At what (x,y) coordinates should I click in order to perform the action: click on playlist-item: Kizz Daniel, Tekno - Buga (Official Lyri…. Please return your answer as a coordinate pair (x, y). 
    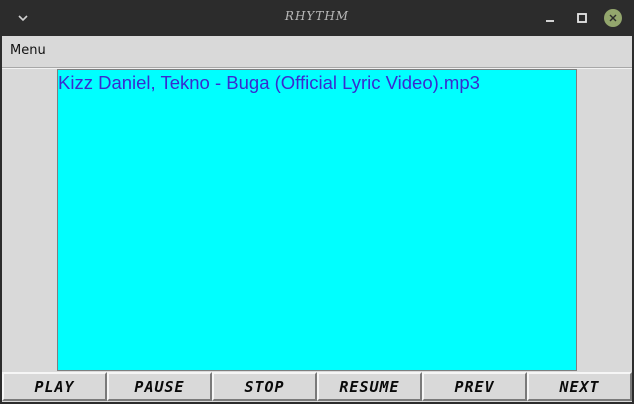
    Looking at the image, I should click on (269, 83).